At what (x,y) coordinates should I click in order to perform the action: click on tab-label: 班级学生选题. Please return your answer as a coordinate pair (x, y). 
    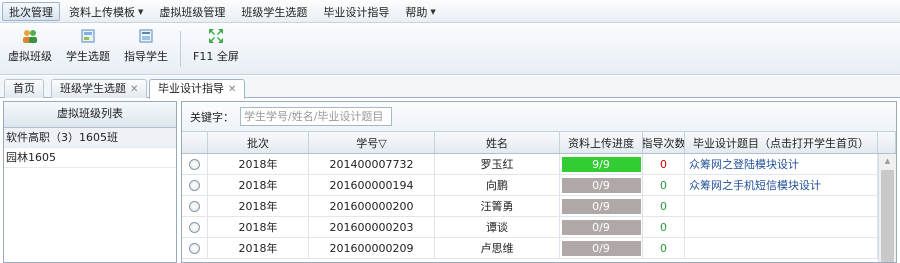
    Looking at the image, I should click on (93, 88).